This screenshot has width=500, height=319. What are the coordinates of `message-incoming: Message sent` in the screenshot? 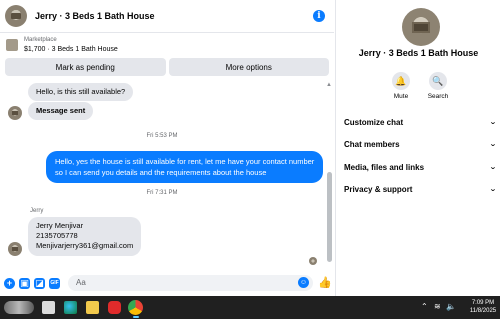 It's located at (51, 111).